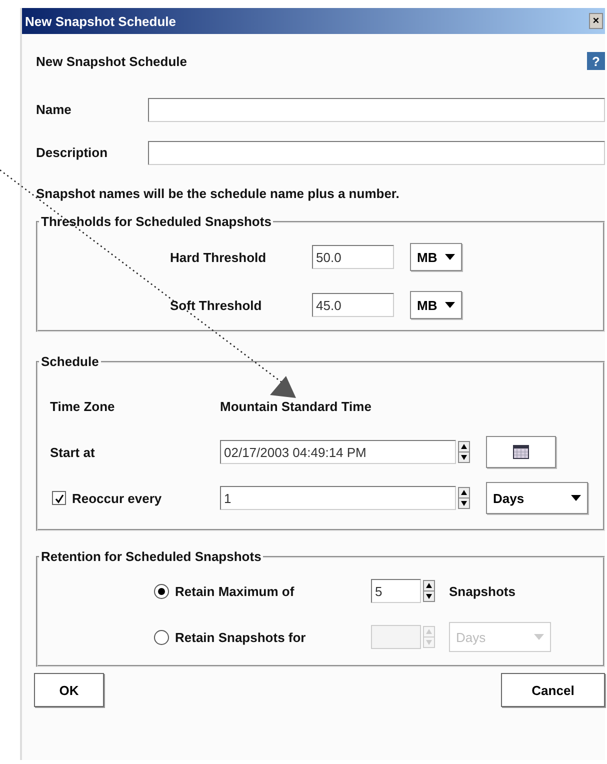 The image size is (607, 764). Describe the element at coordinates (151, 556) in the screenshot. I see `group-title: Retention for Scheduled Snapshots` at that location.